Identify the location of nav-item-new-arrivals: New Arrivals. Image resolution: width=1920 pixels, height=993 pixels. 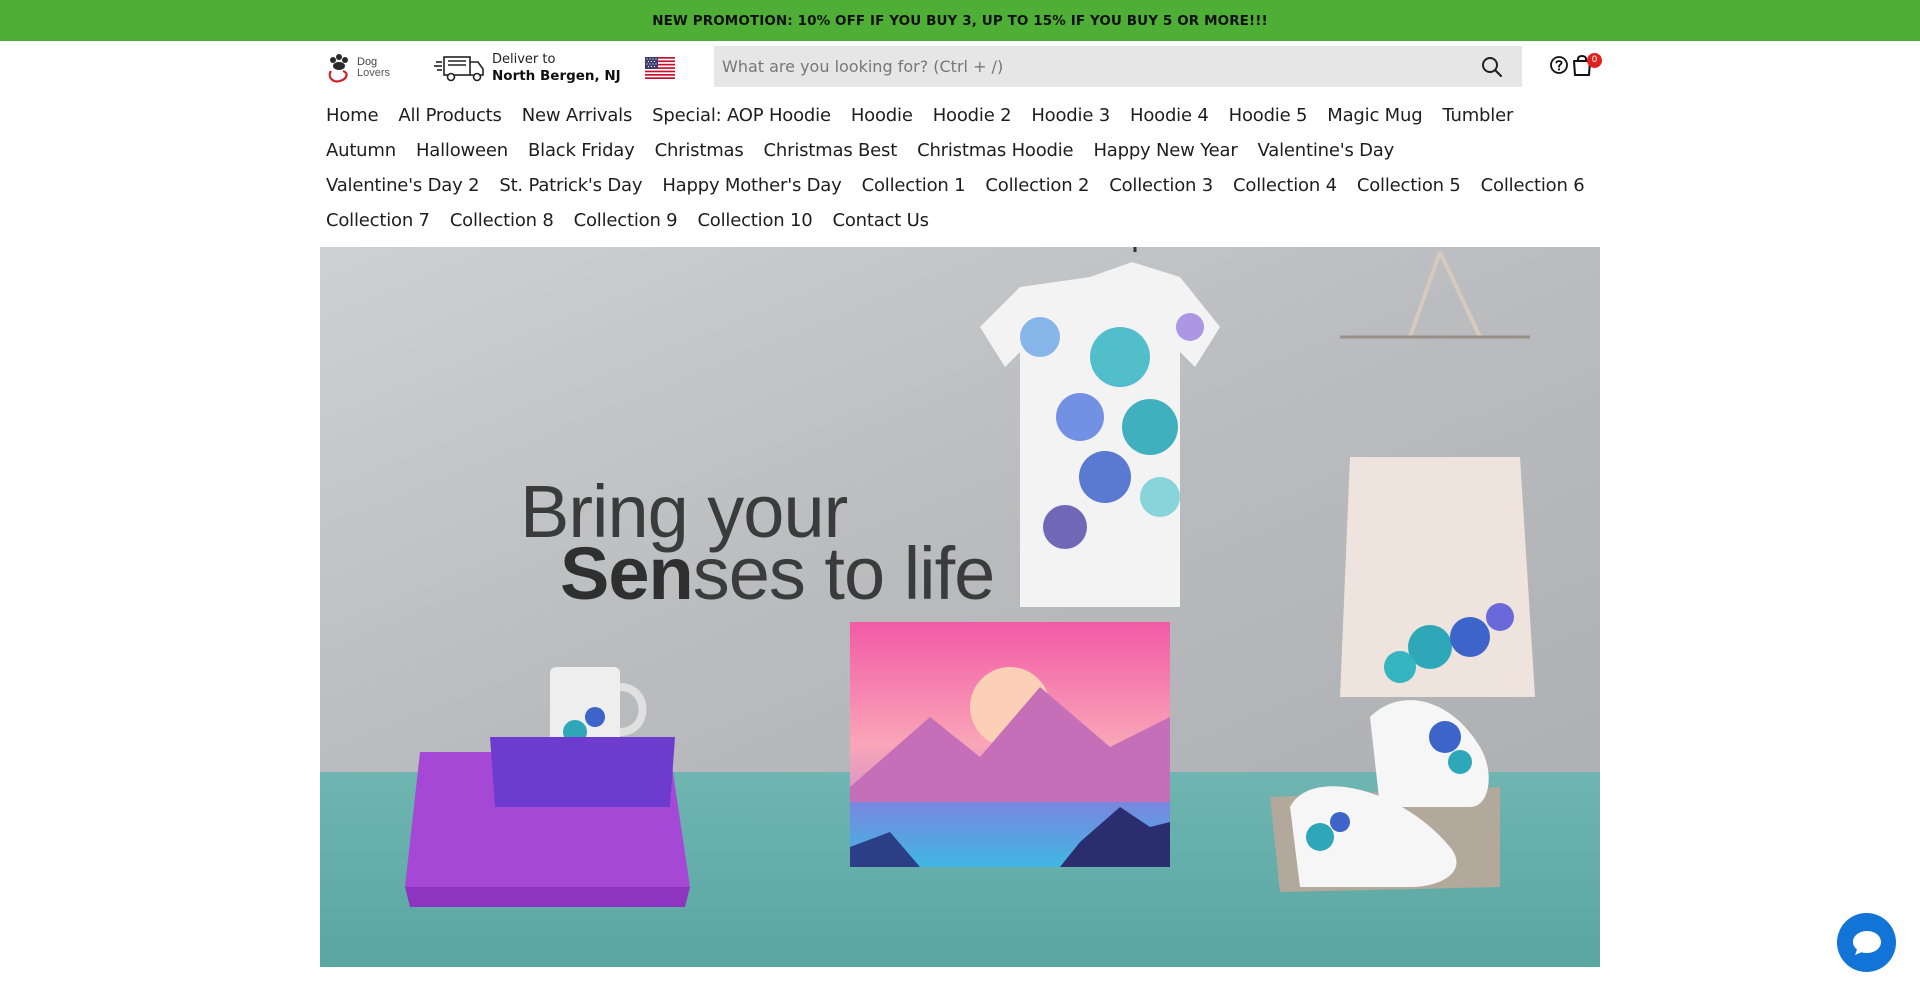
(577, 115).